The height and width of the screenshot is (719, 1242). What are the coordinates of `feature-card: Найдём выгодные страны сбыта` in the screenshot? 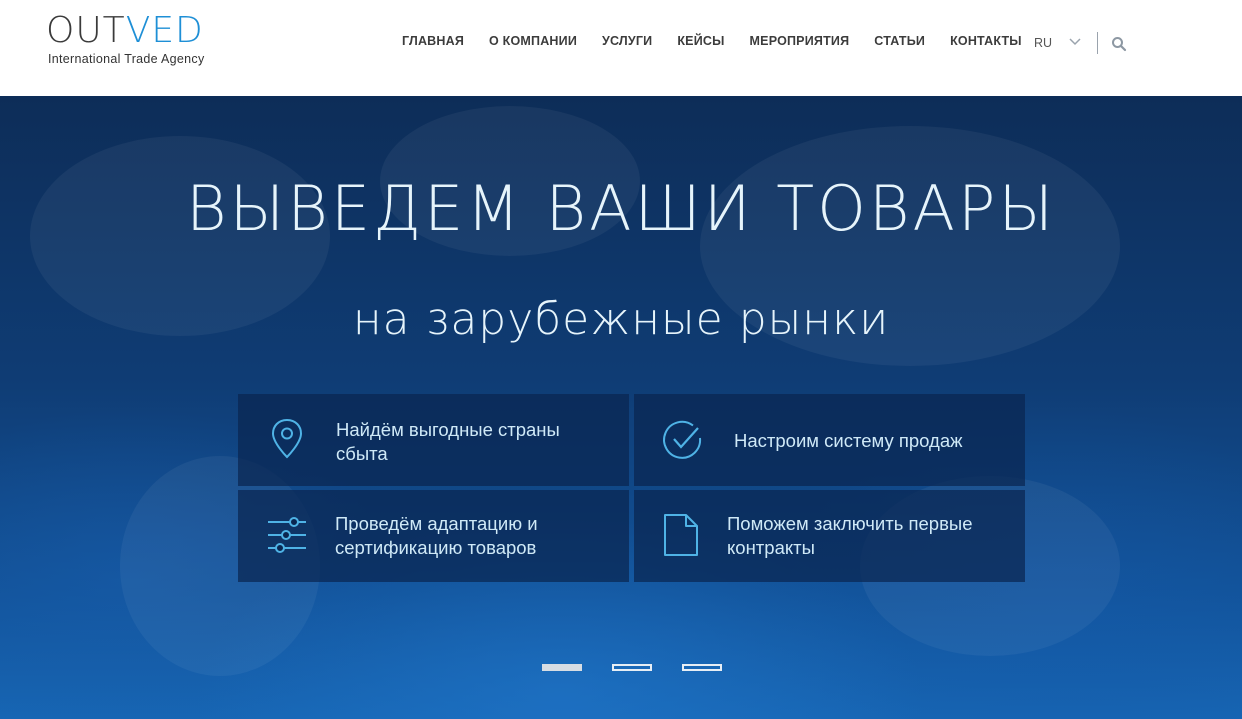 It's located at (433, 440).